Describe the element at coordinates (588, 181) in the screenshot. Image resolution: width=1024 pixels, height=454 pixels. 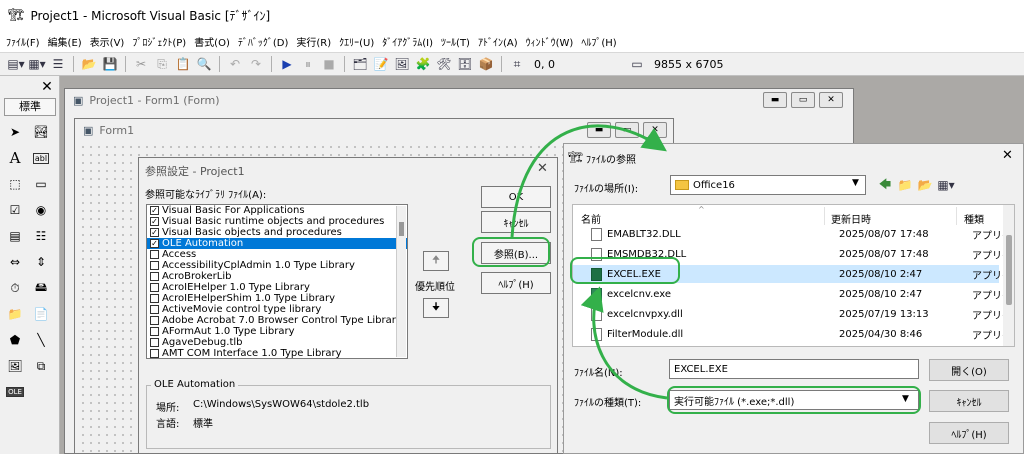
I see `arrow-browse-to-file-dialog` at that location.